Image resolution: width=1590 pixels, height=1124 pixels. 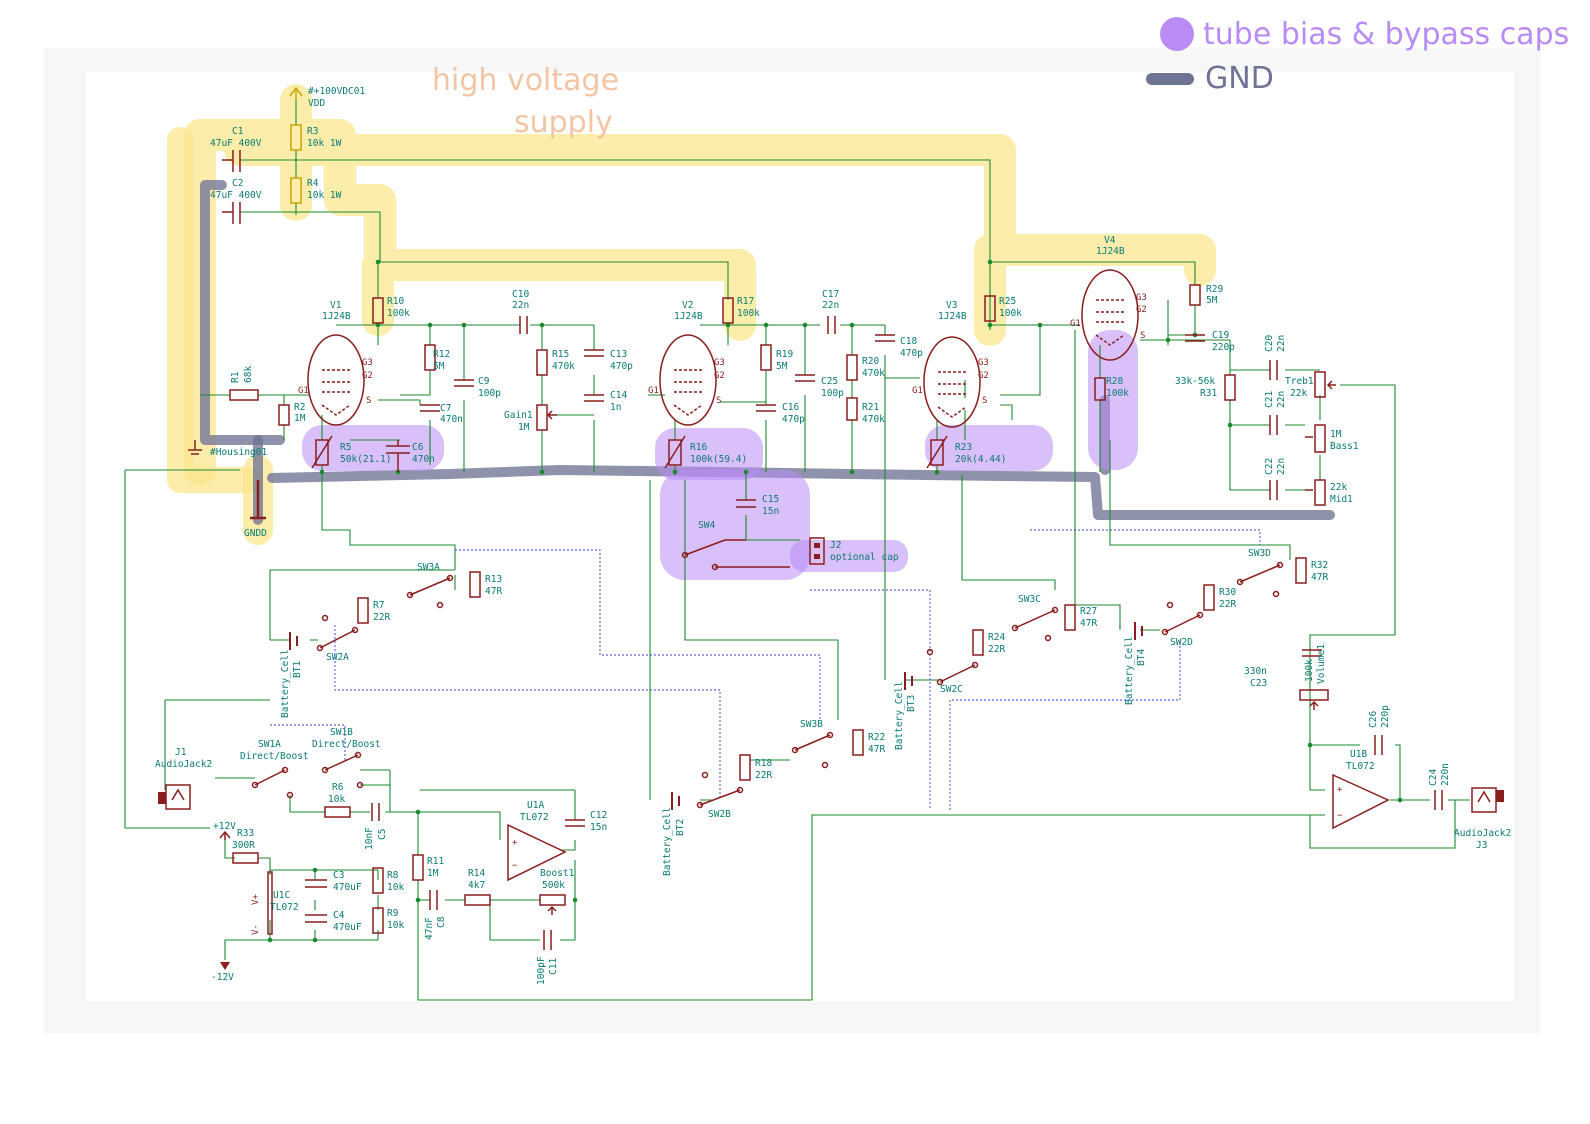 I want to click on r32-value: 47R, so click(x=1319, y=577).